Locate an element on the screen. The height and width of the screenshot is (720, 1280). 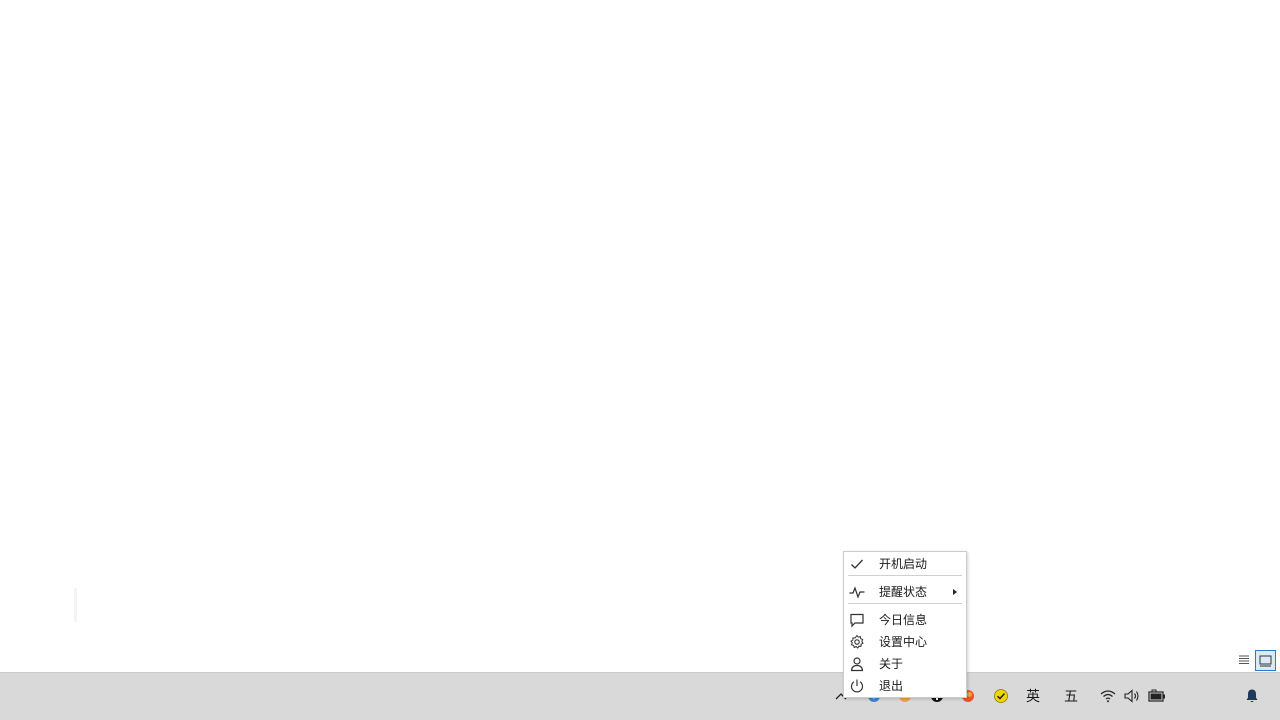
network-button is located at coordinates (1108, 696).